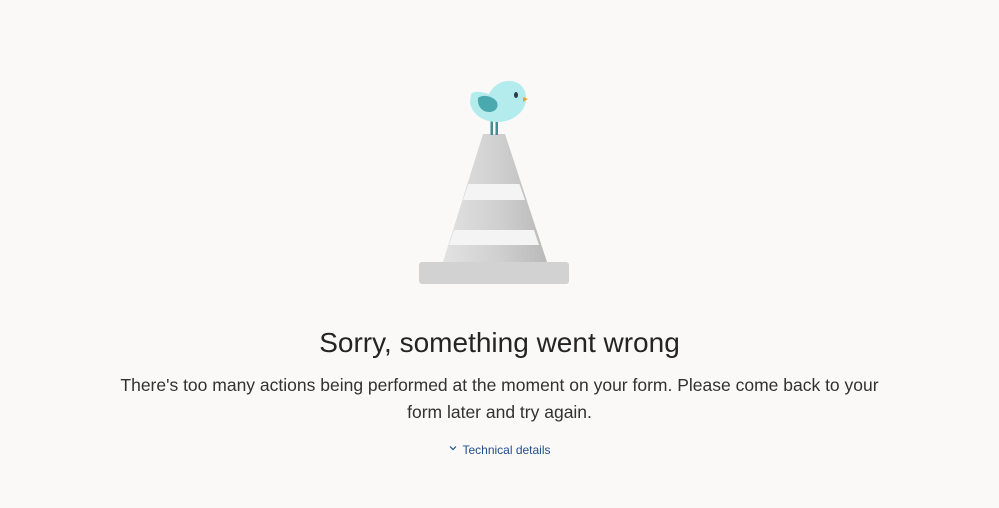  Describe the element at coordinates (506, 450) in the screenshot. I see `technical-details-label: Technical details` at that location.